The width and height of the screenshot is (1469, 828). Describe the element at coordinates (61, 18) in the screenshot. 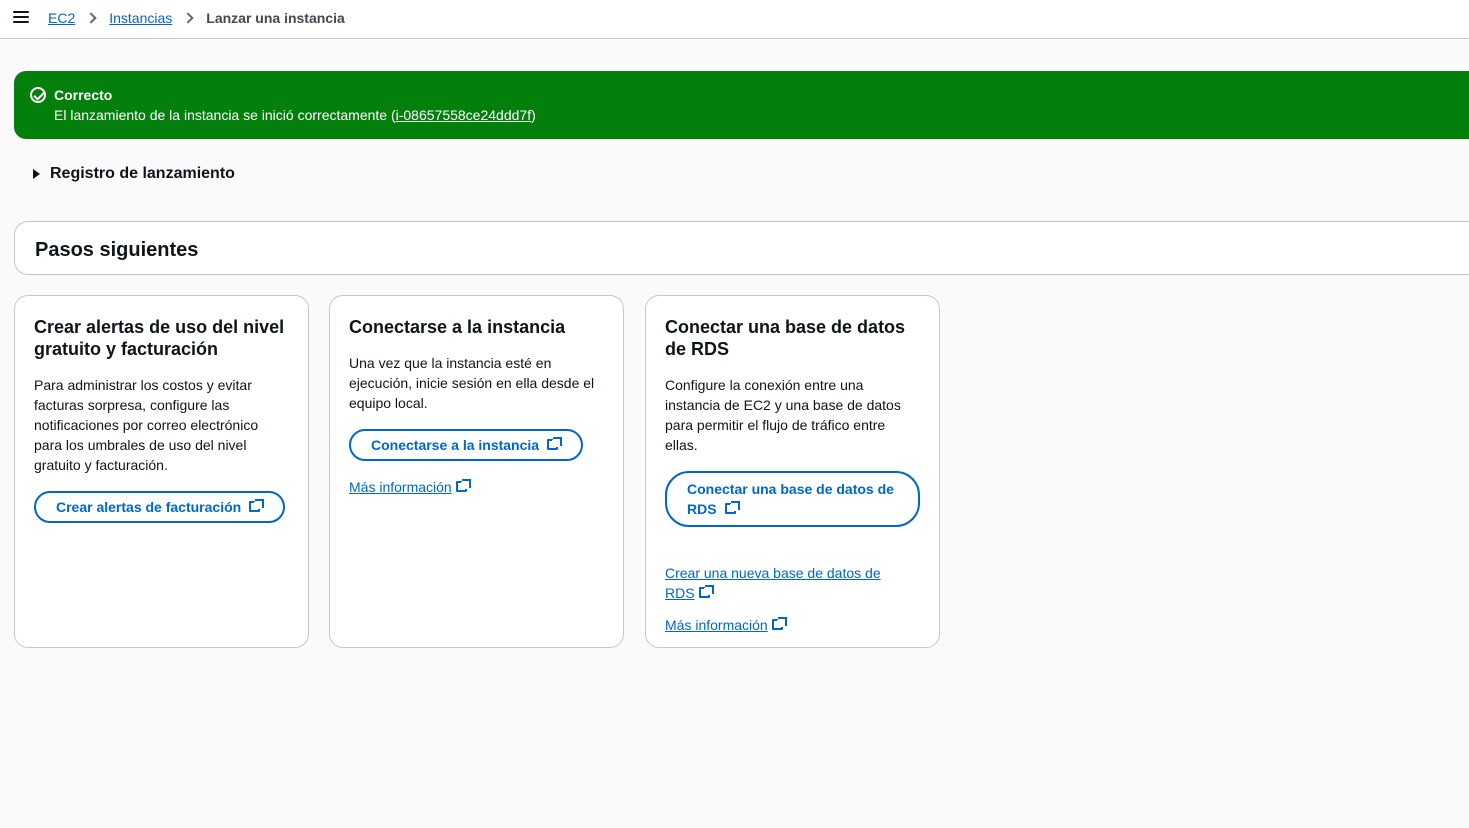

I see `breadcrumb-ec2-link: EC2` at that location.